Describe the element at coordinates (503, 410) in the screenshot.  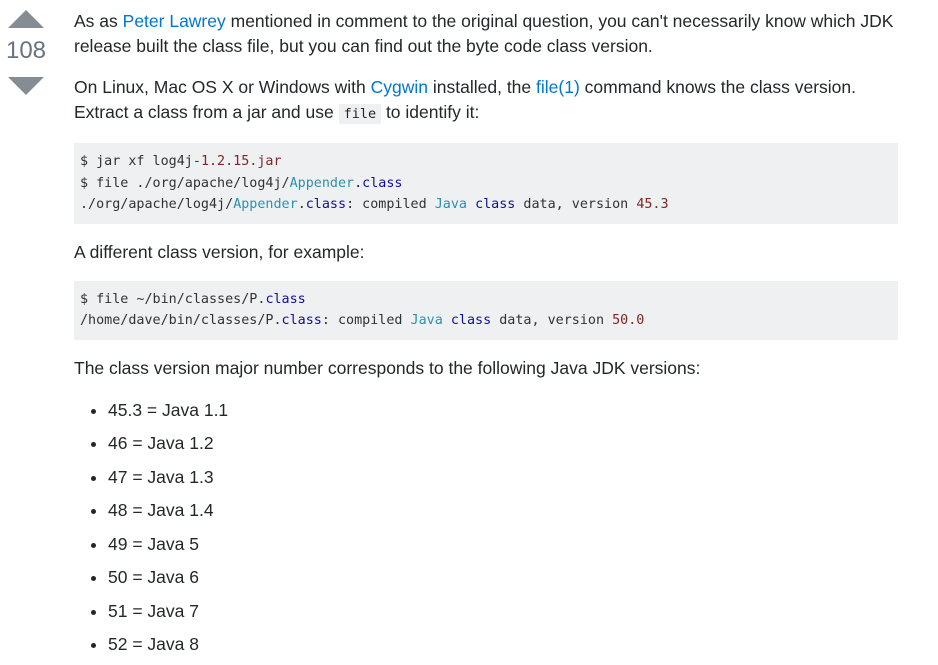
I see `list-item: 45.3 = Java 1.1` at that location.